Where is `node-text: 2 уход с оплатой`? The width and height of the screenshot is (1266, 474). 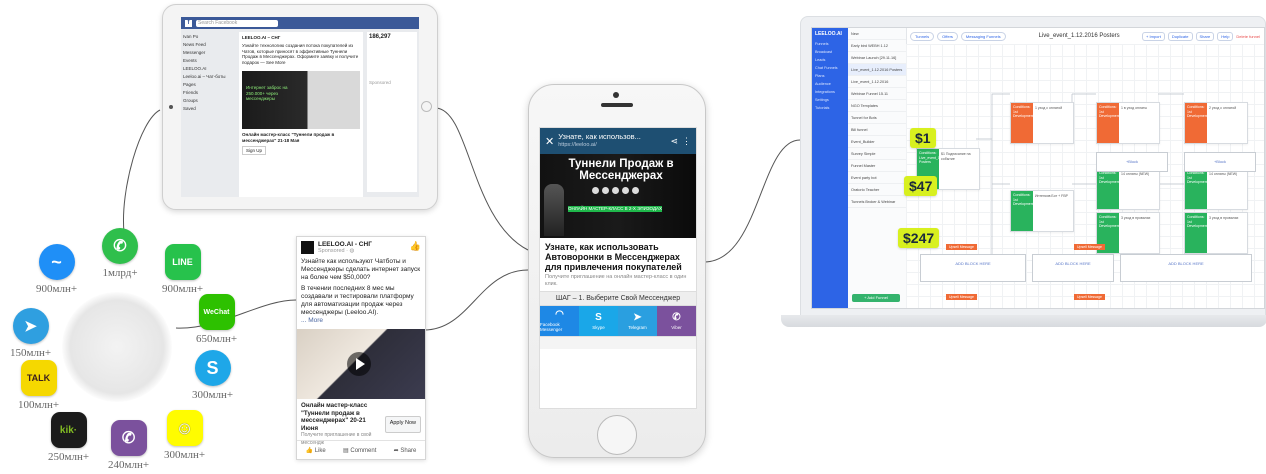 node-text: 2 уход с оплатой is located at coordinates (1223, 108).